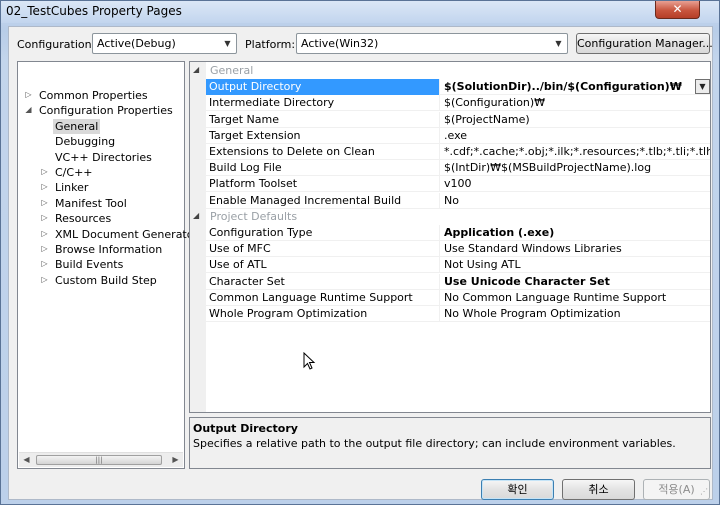 The height and width of the screenshot is (505, 720). What do you see at coordinates (85, 142) in the screenshot?
I see `tree-item-label: Debugging` at bounding box center [85, 142].